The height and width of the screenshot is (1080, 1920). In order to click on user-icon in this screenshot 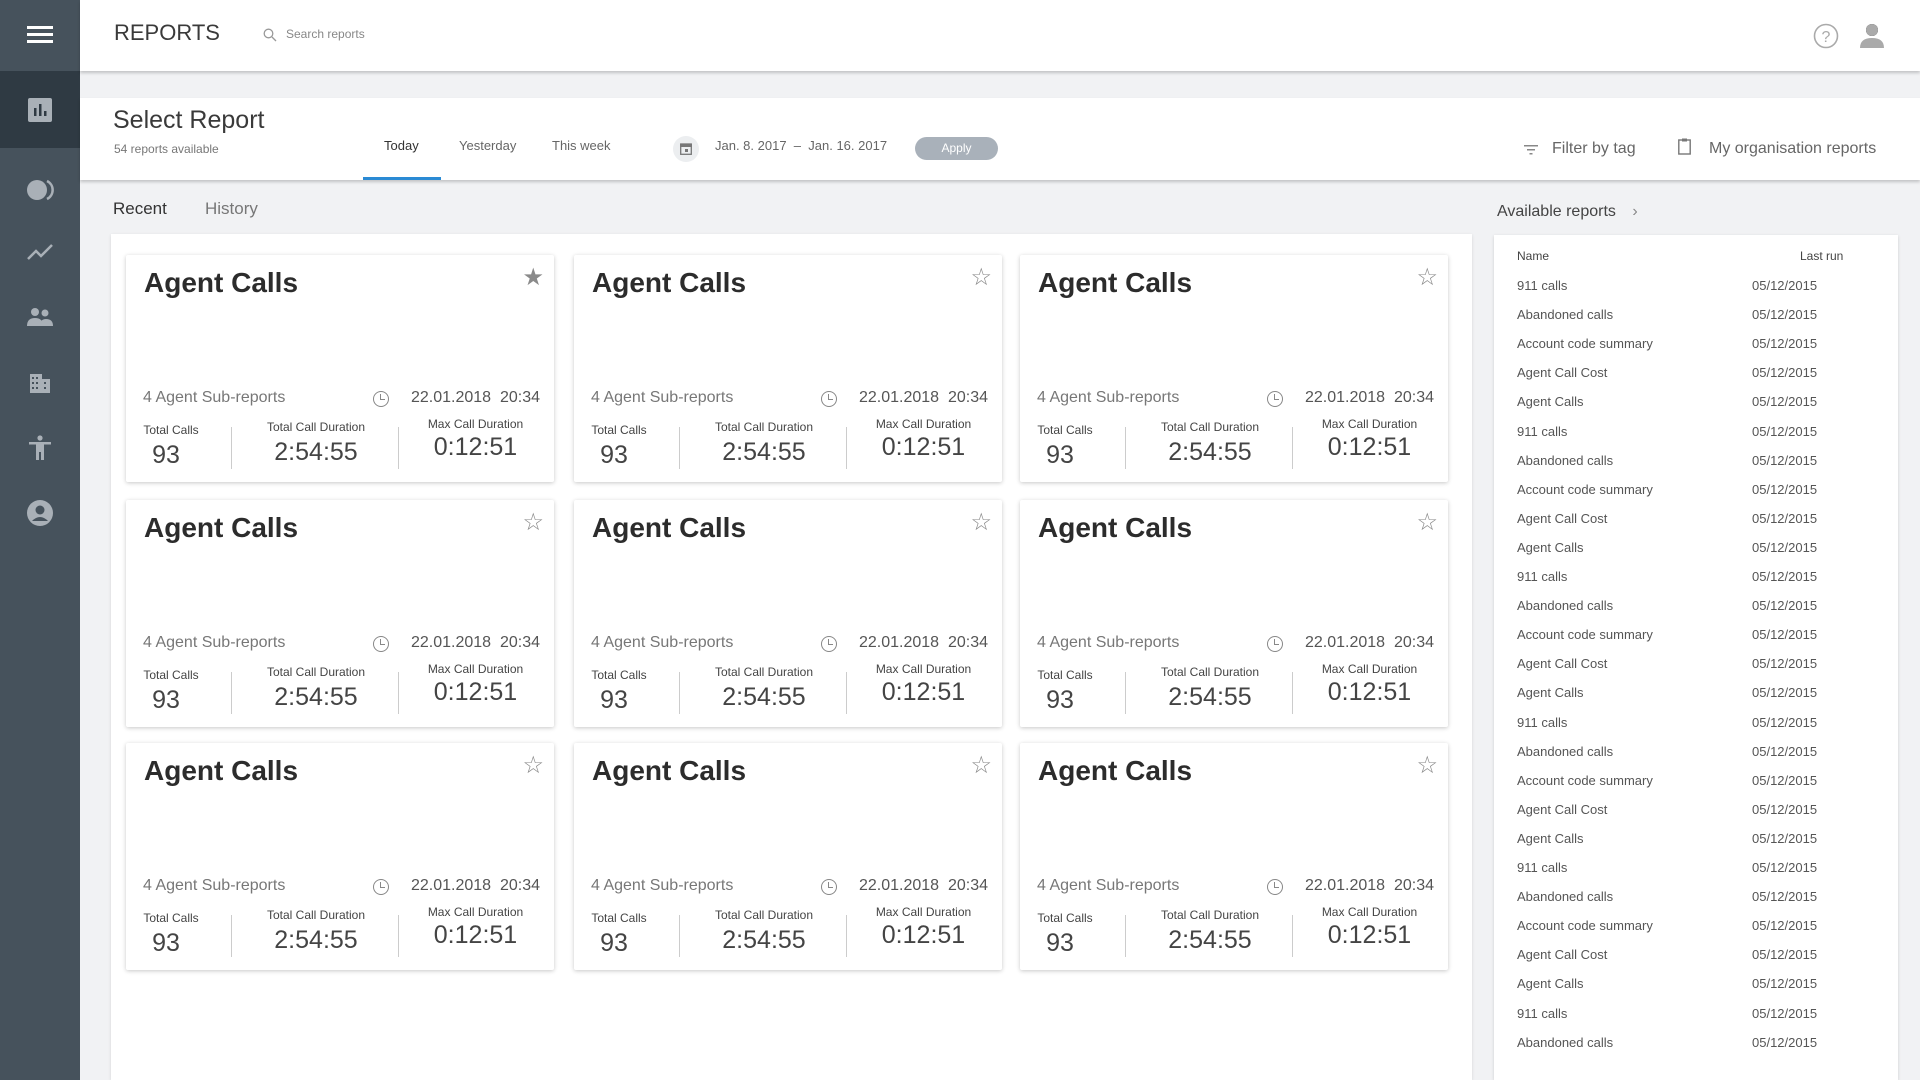, I will do `click(1872, 36)`.